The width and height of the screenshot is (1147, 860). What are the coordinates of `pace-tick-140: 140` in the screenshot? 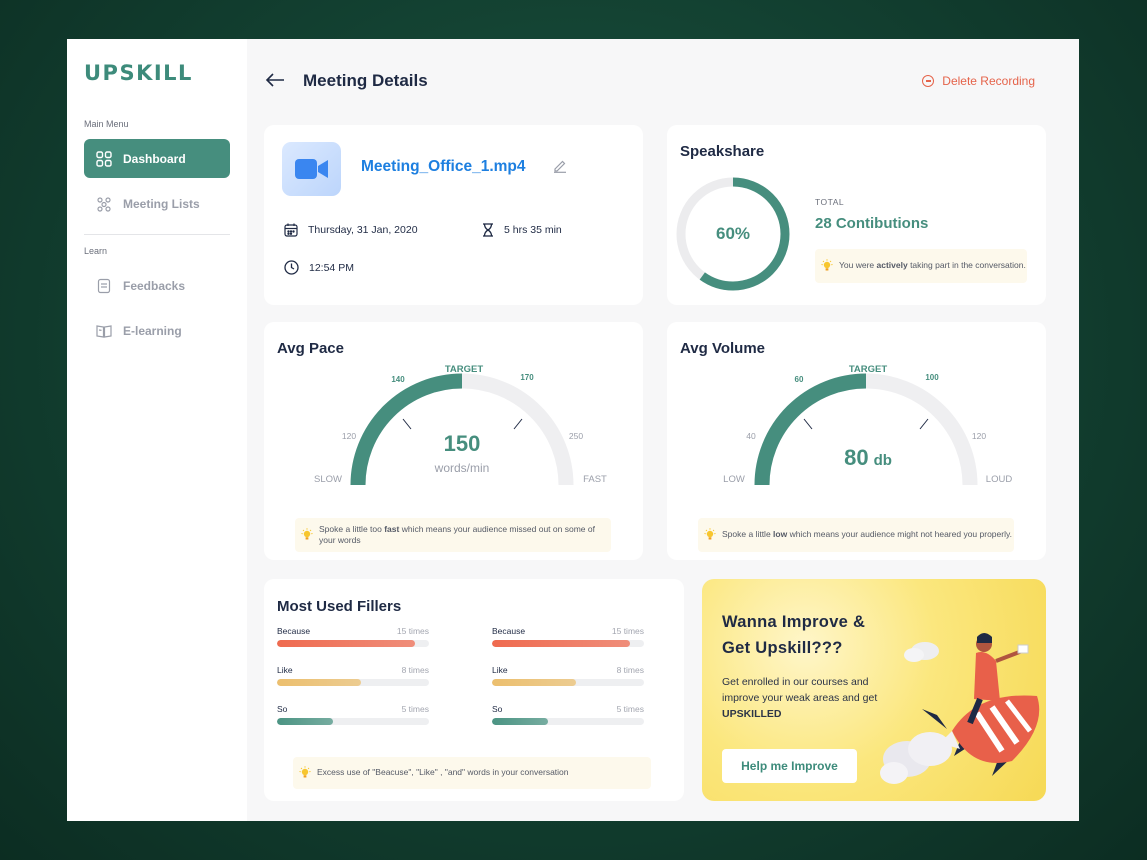 It's located at (398, 379).